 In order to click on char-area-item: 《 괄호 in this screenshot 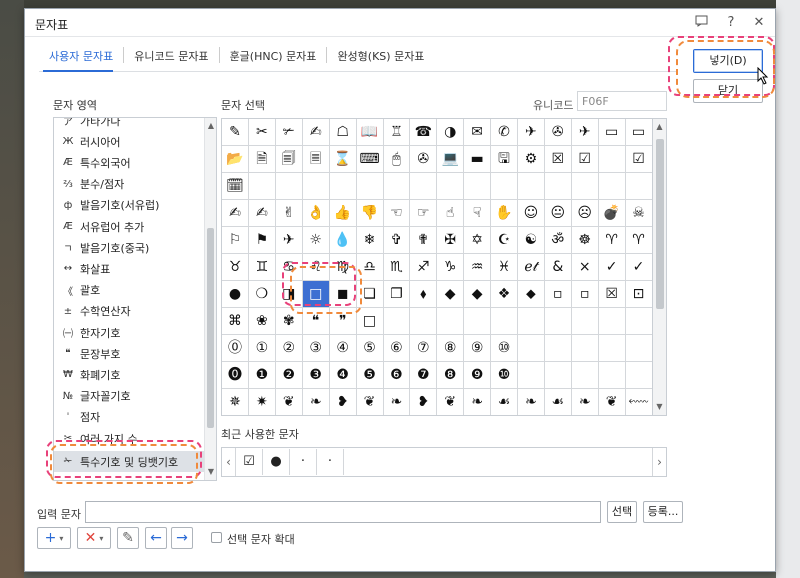, I will do `click(129, 290)`.